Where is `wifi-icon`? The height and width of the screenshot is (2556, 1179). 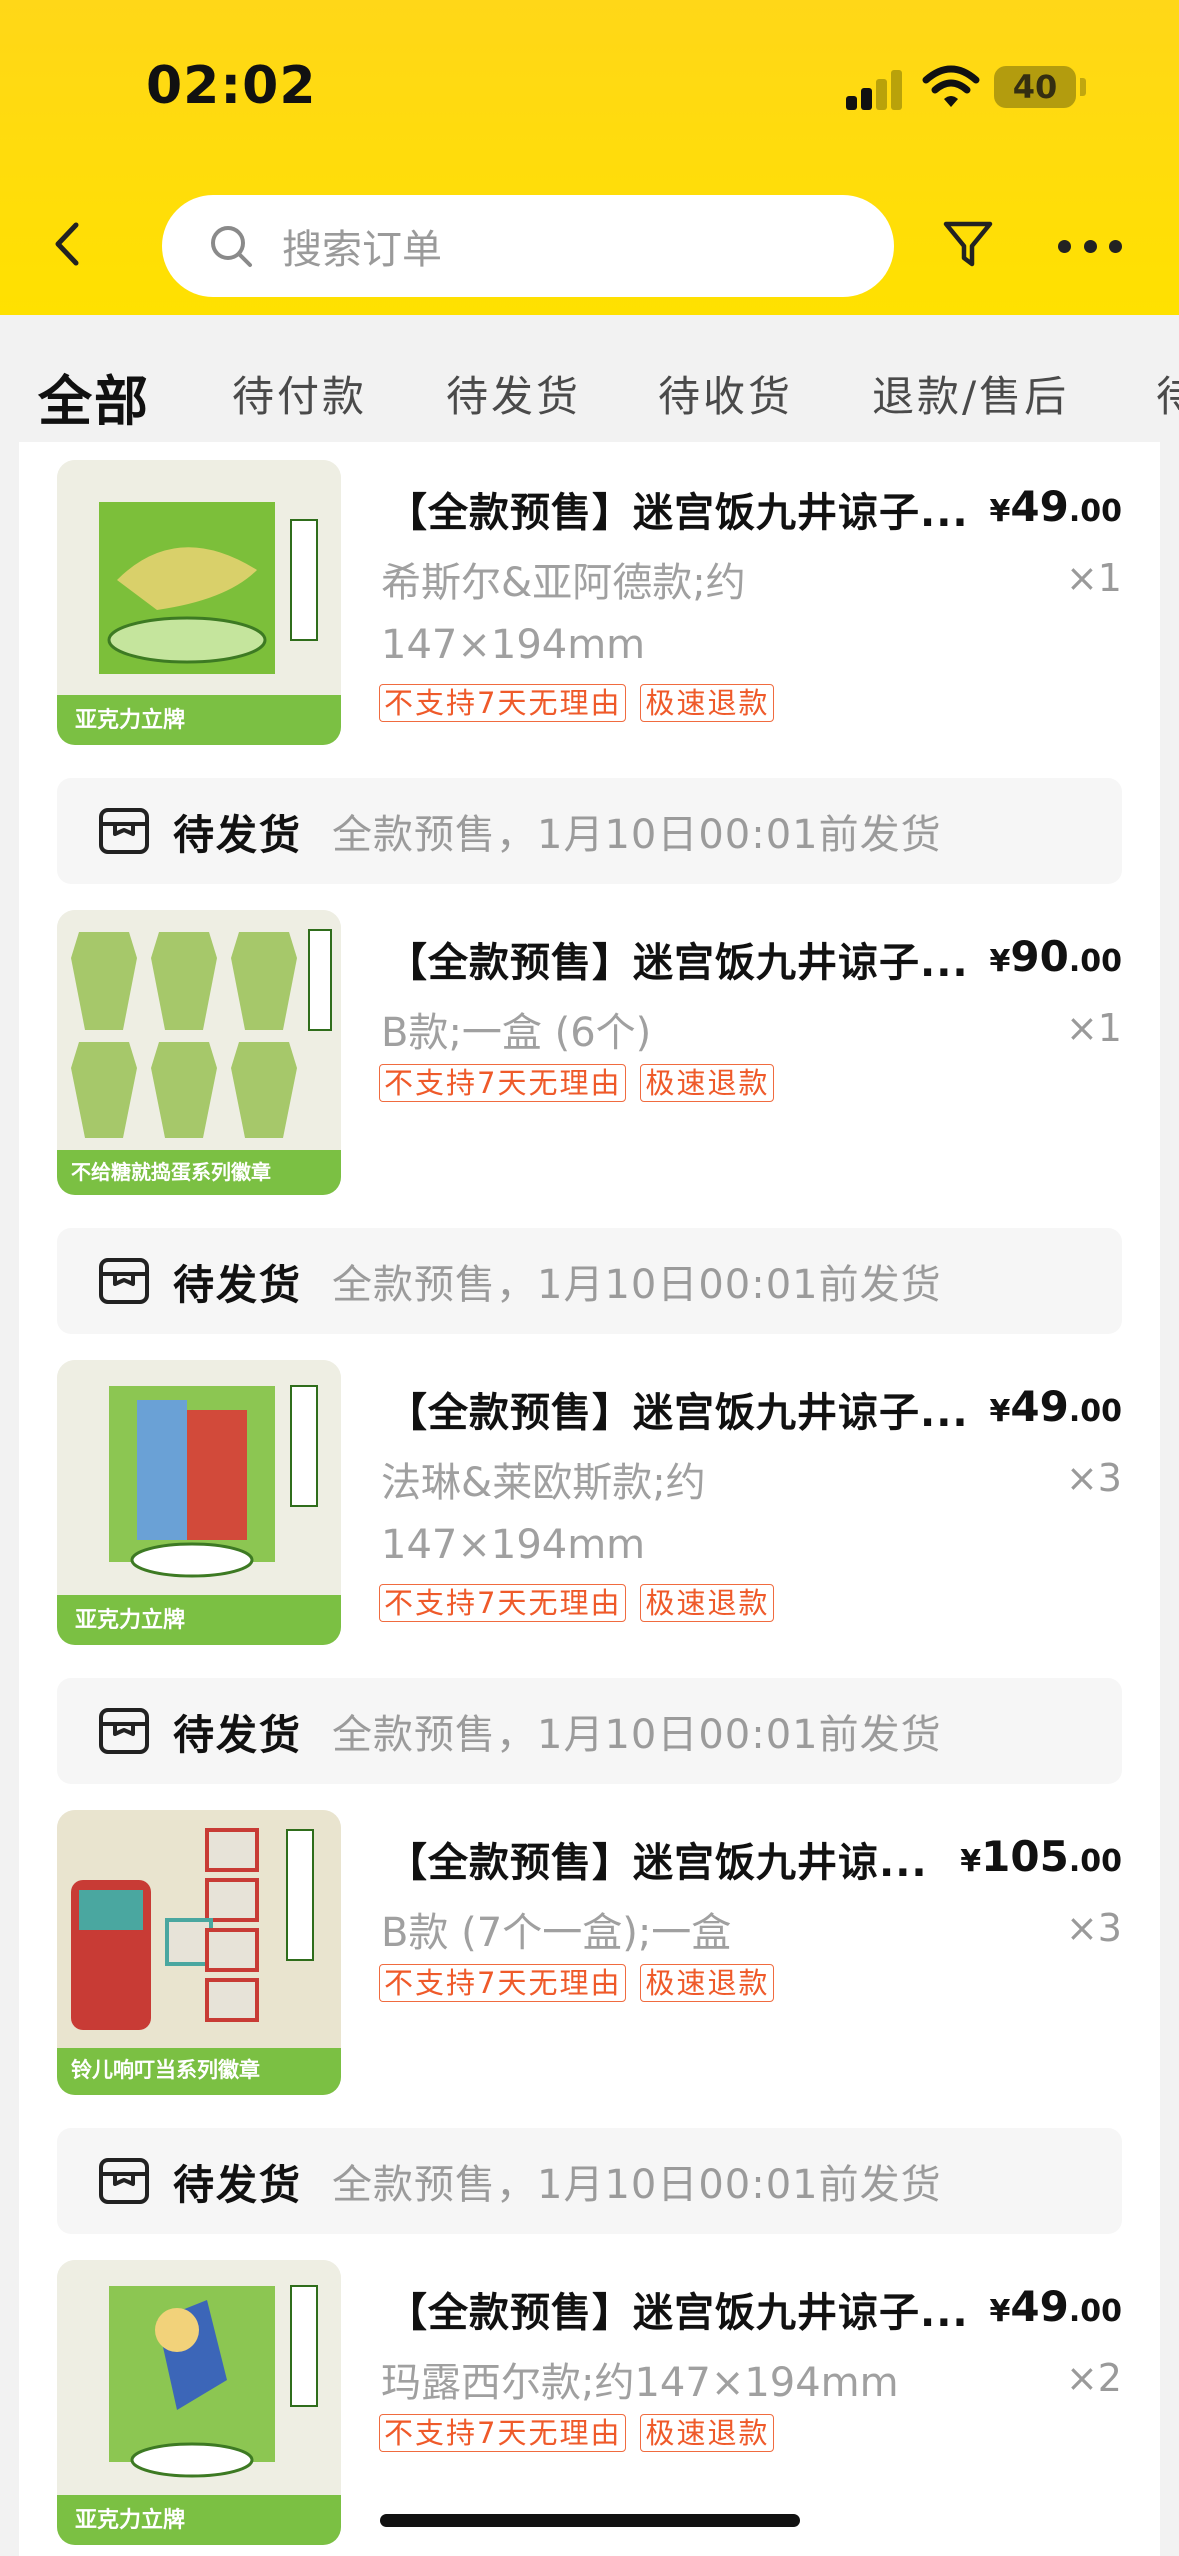 wifi-icon is located at coordinates (951, 86).